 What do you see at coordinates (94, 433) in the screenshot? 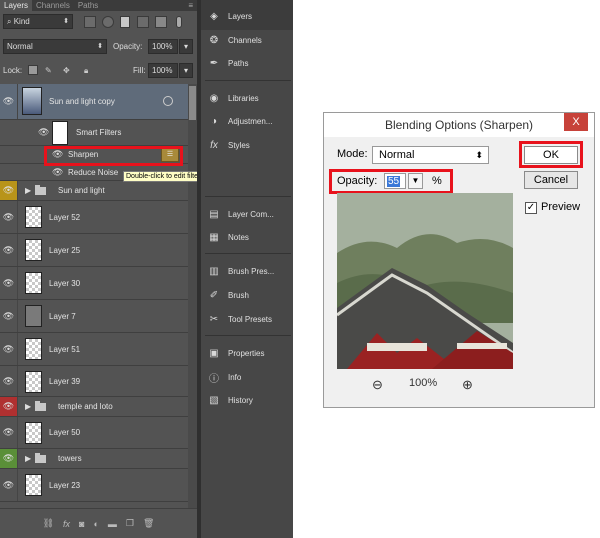
I see `layer-row: 👁︎ Layer 50` at bounding box center [94, 433].